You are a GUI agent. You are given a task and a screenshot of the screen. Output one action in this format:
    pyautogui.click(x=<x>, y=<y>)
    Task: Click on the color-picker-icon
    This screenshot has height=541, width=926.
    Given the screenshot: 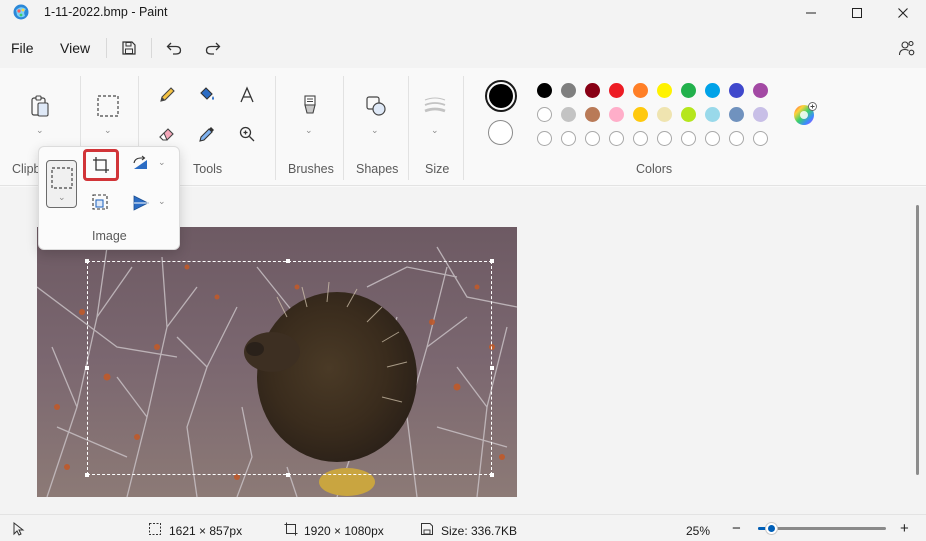 What is the action you would take?
    pyautogui.click(x=206, y=134)
    